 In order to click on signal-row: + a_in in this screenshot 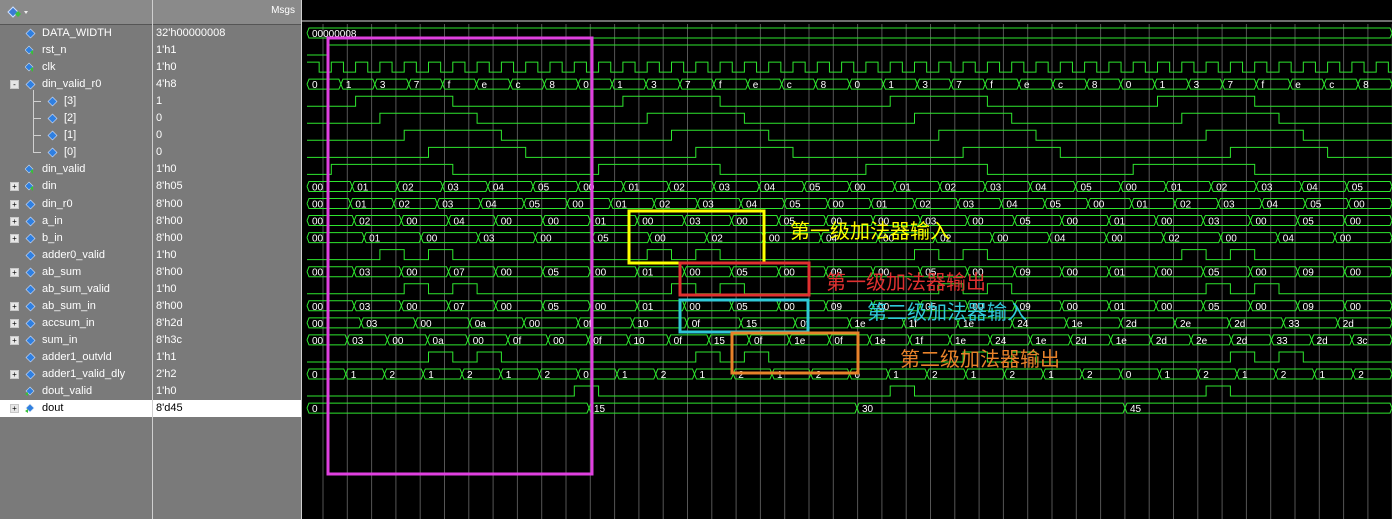, I will do `click(76, 221)`.